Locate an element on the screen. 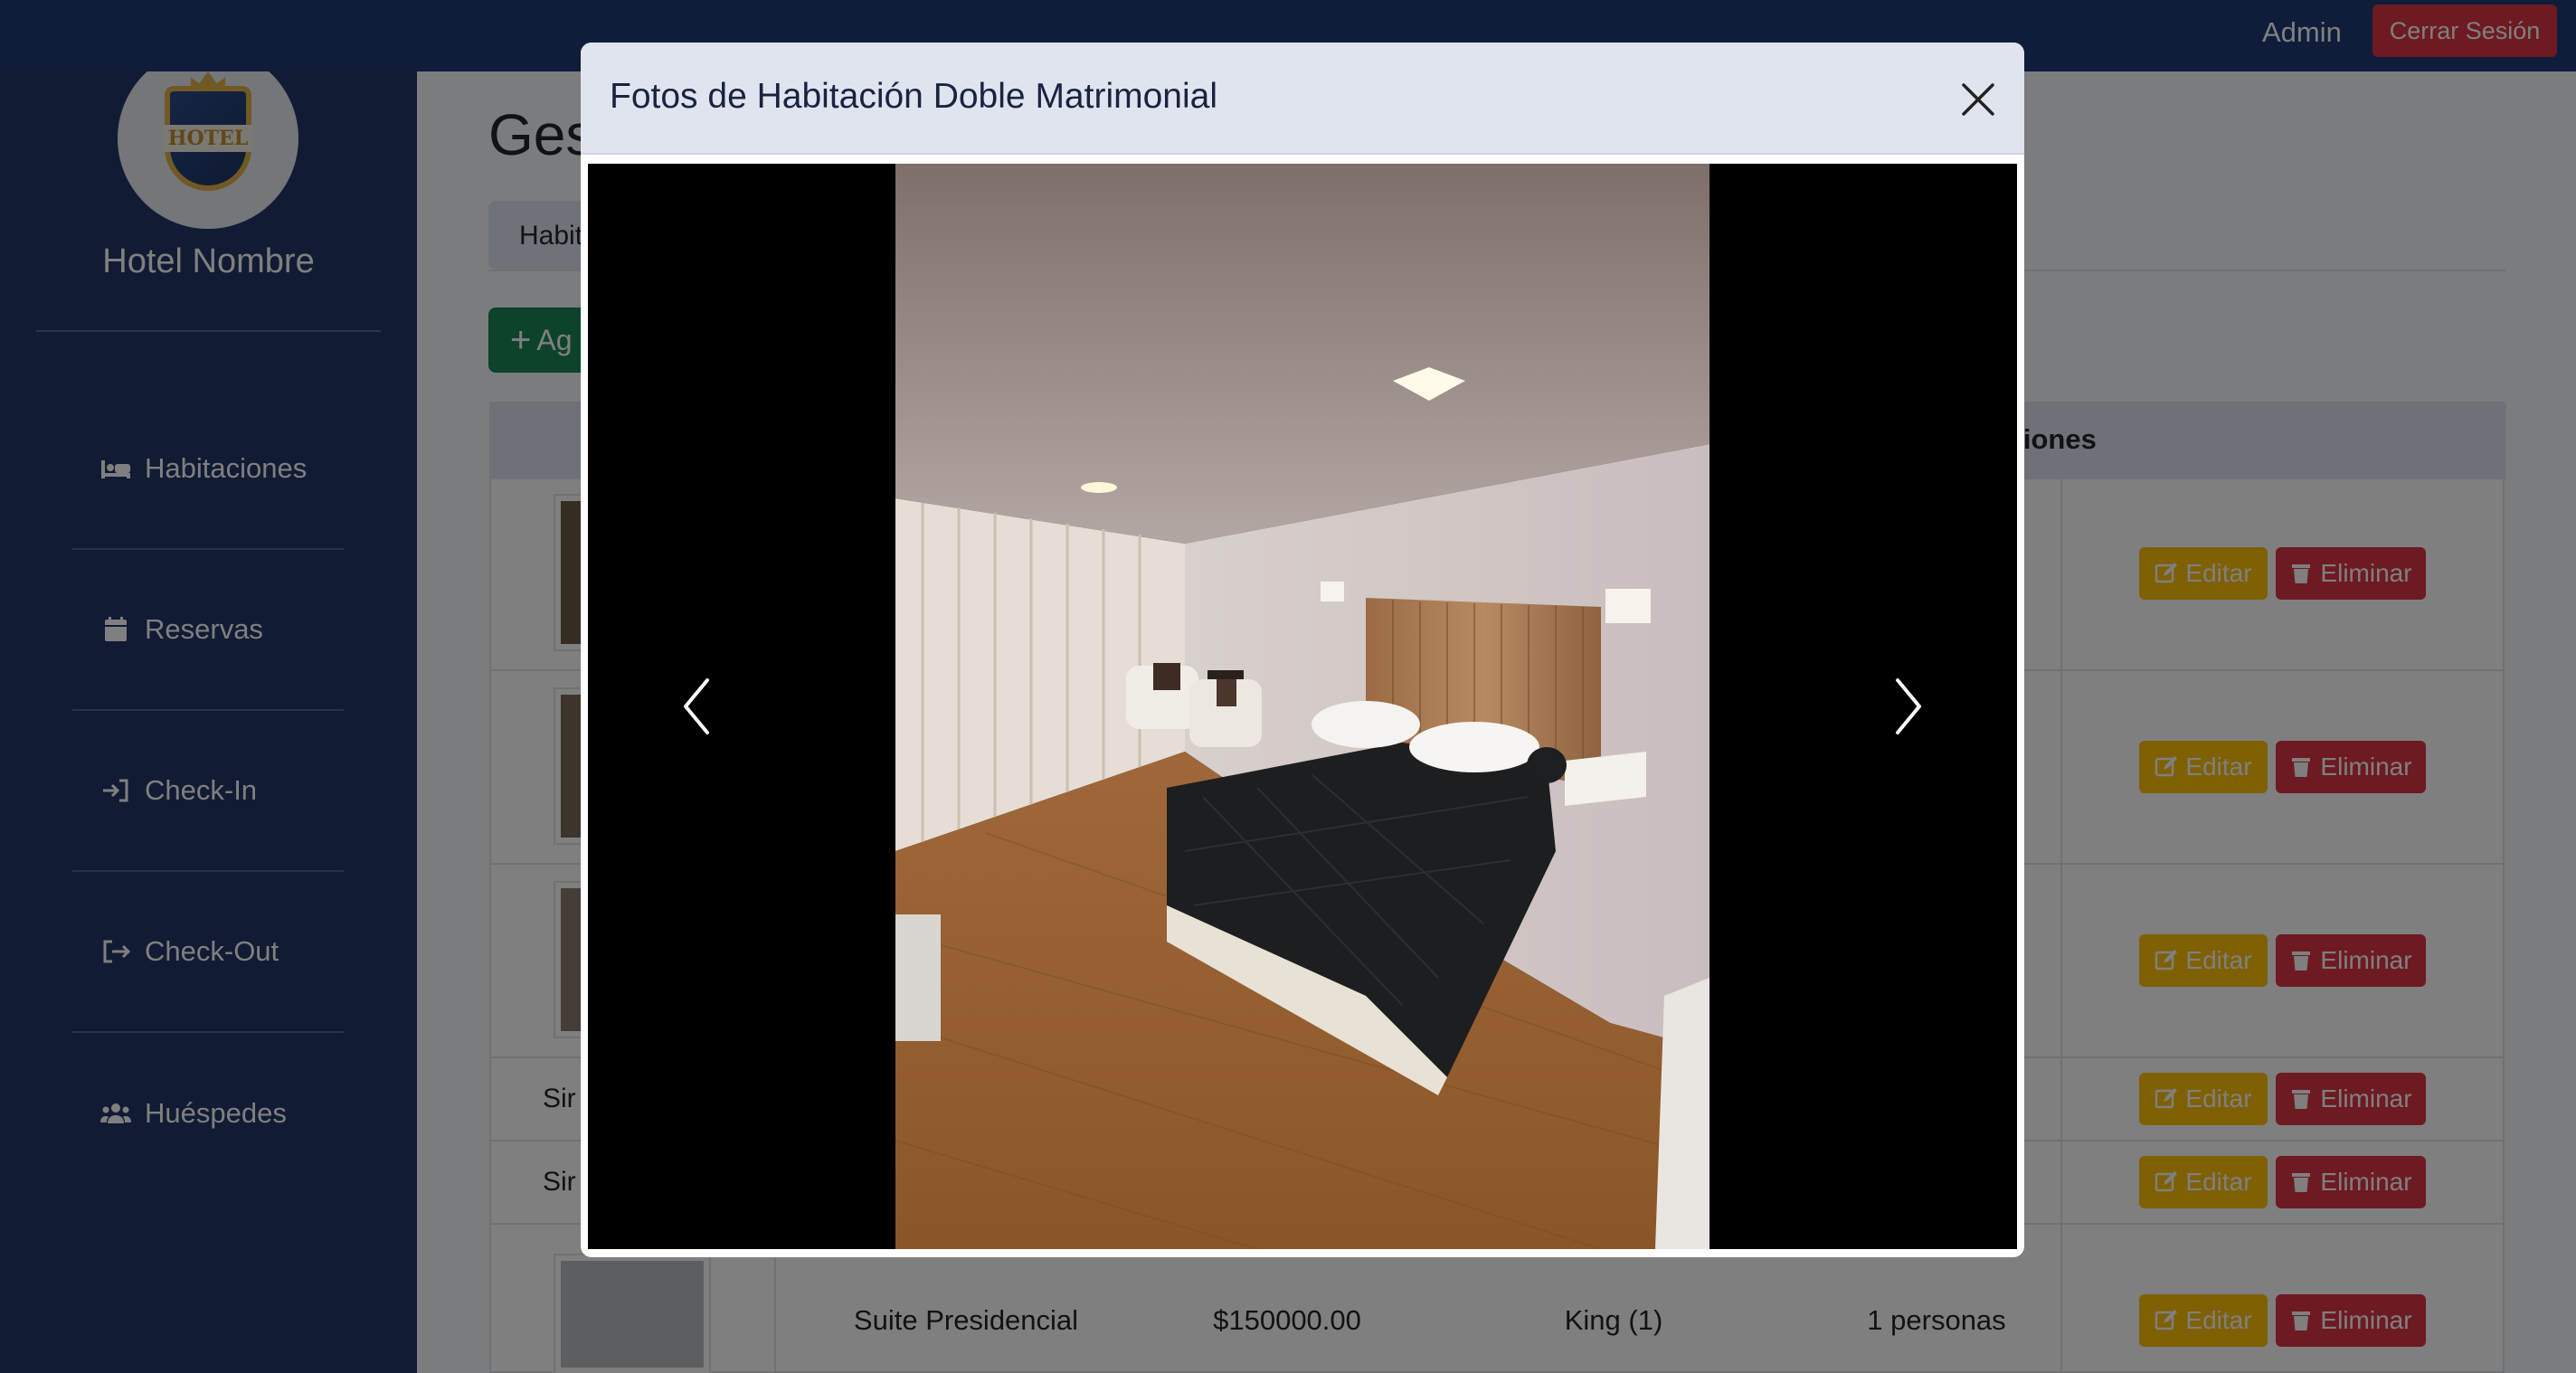  close-icon is located at coordinates (1978, 99).